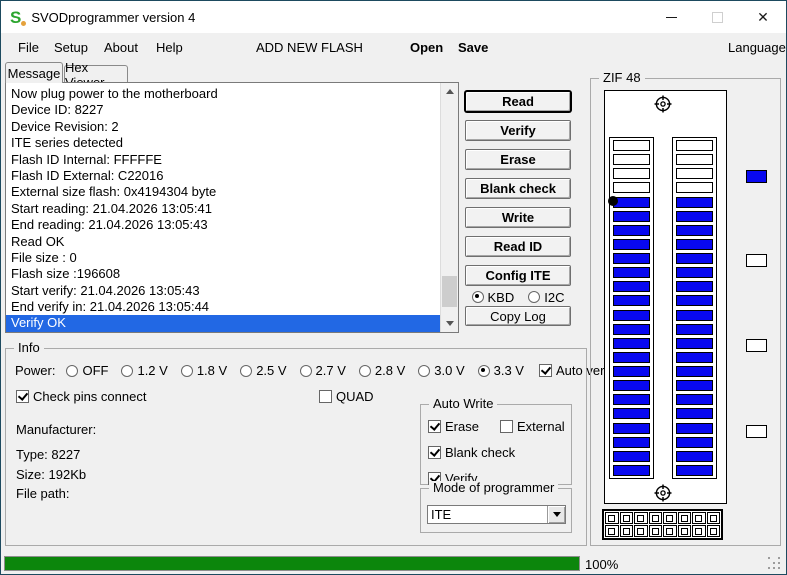 This screenshot has height=575, width=787. I want to click on scroll-down-button, so click(449, 323).